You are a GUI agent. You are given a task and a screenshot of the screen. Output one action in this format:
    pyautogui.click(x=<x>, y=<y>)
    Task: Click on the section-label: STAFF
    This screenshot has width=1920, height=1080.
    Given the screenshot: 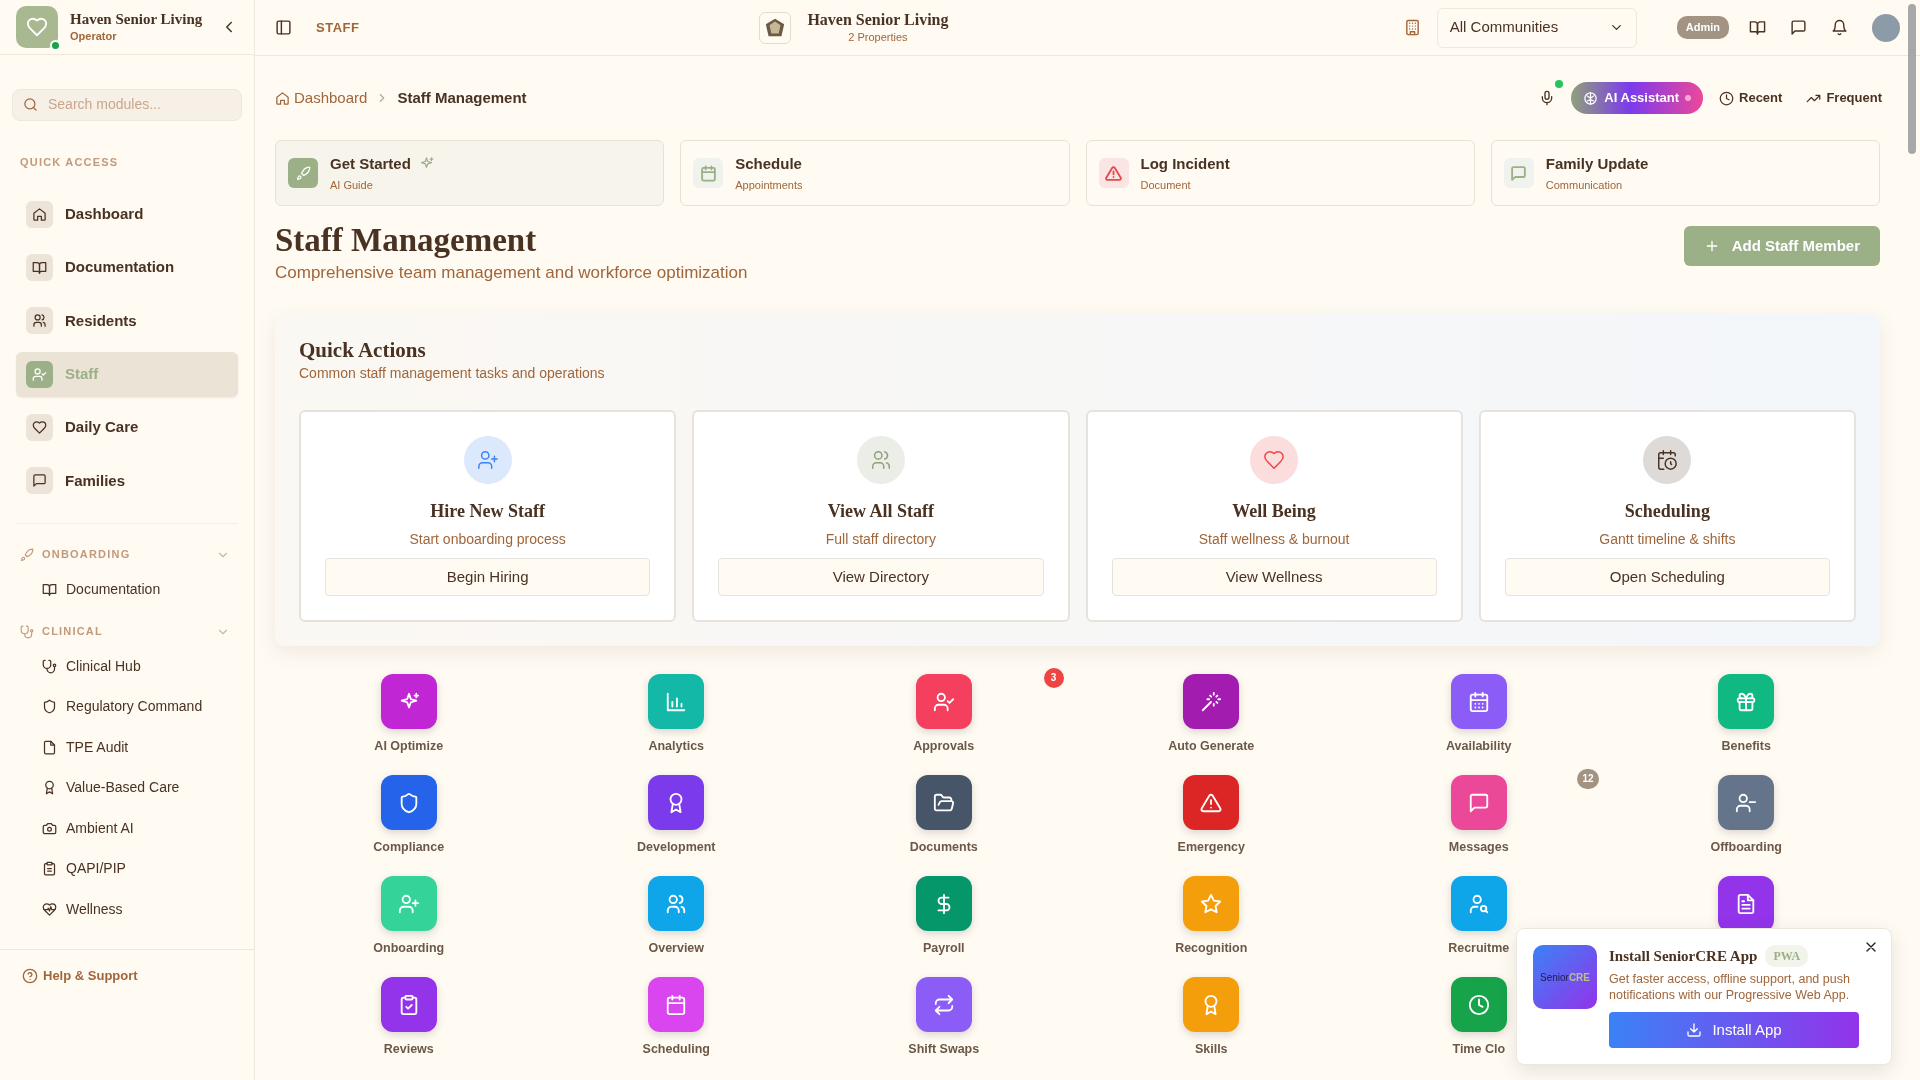 What is the action you would take?
    pyautogui.click(x=338, y=27)
    